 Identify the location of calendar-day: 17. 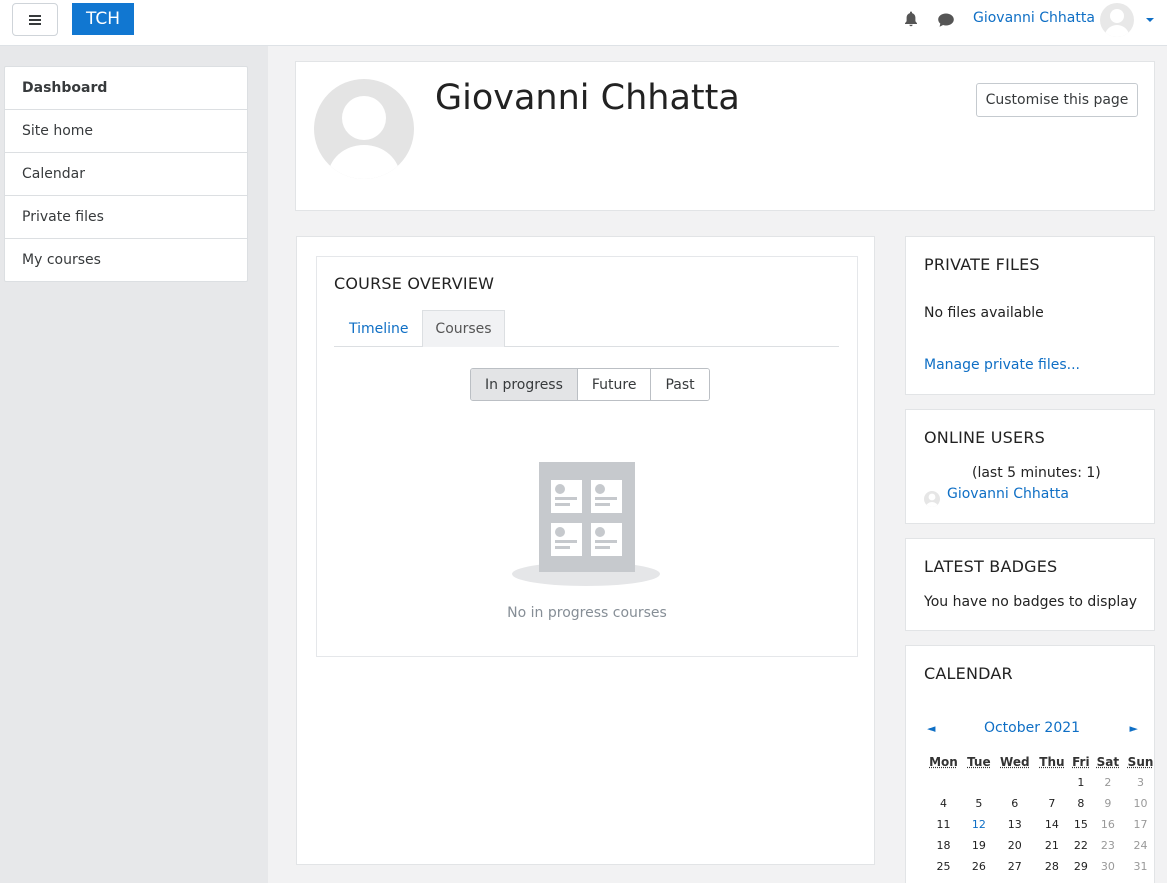
(1140, 824).